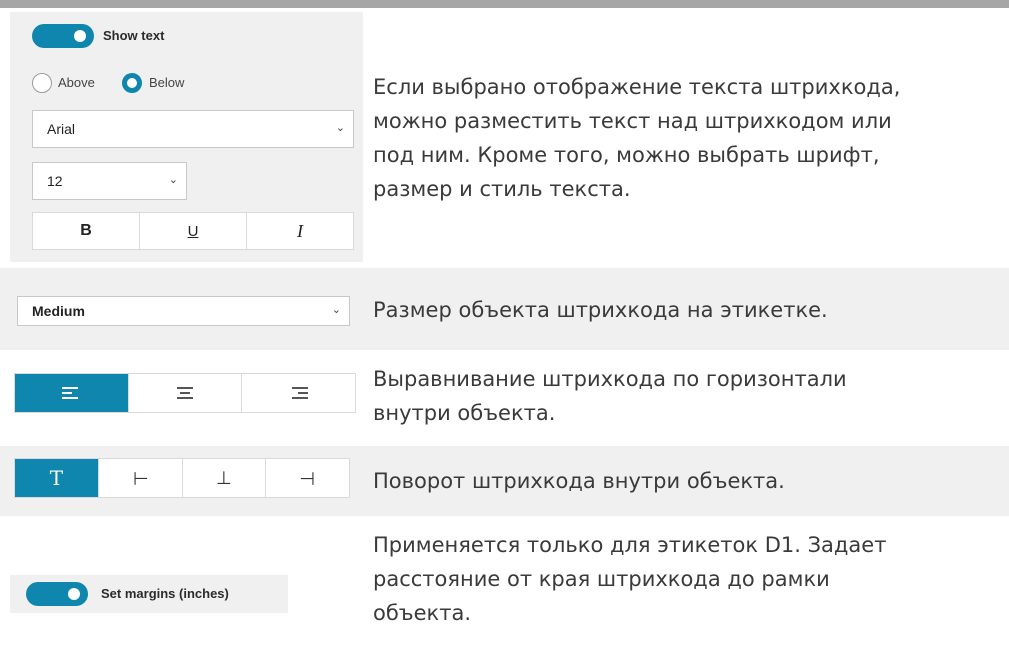 This screenshot has width=1009, height=656. I want to click on rotation-buttons: T ⊥ ⊥ ⊥, so click(182, 478).